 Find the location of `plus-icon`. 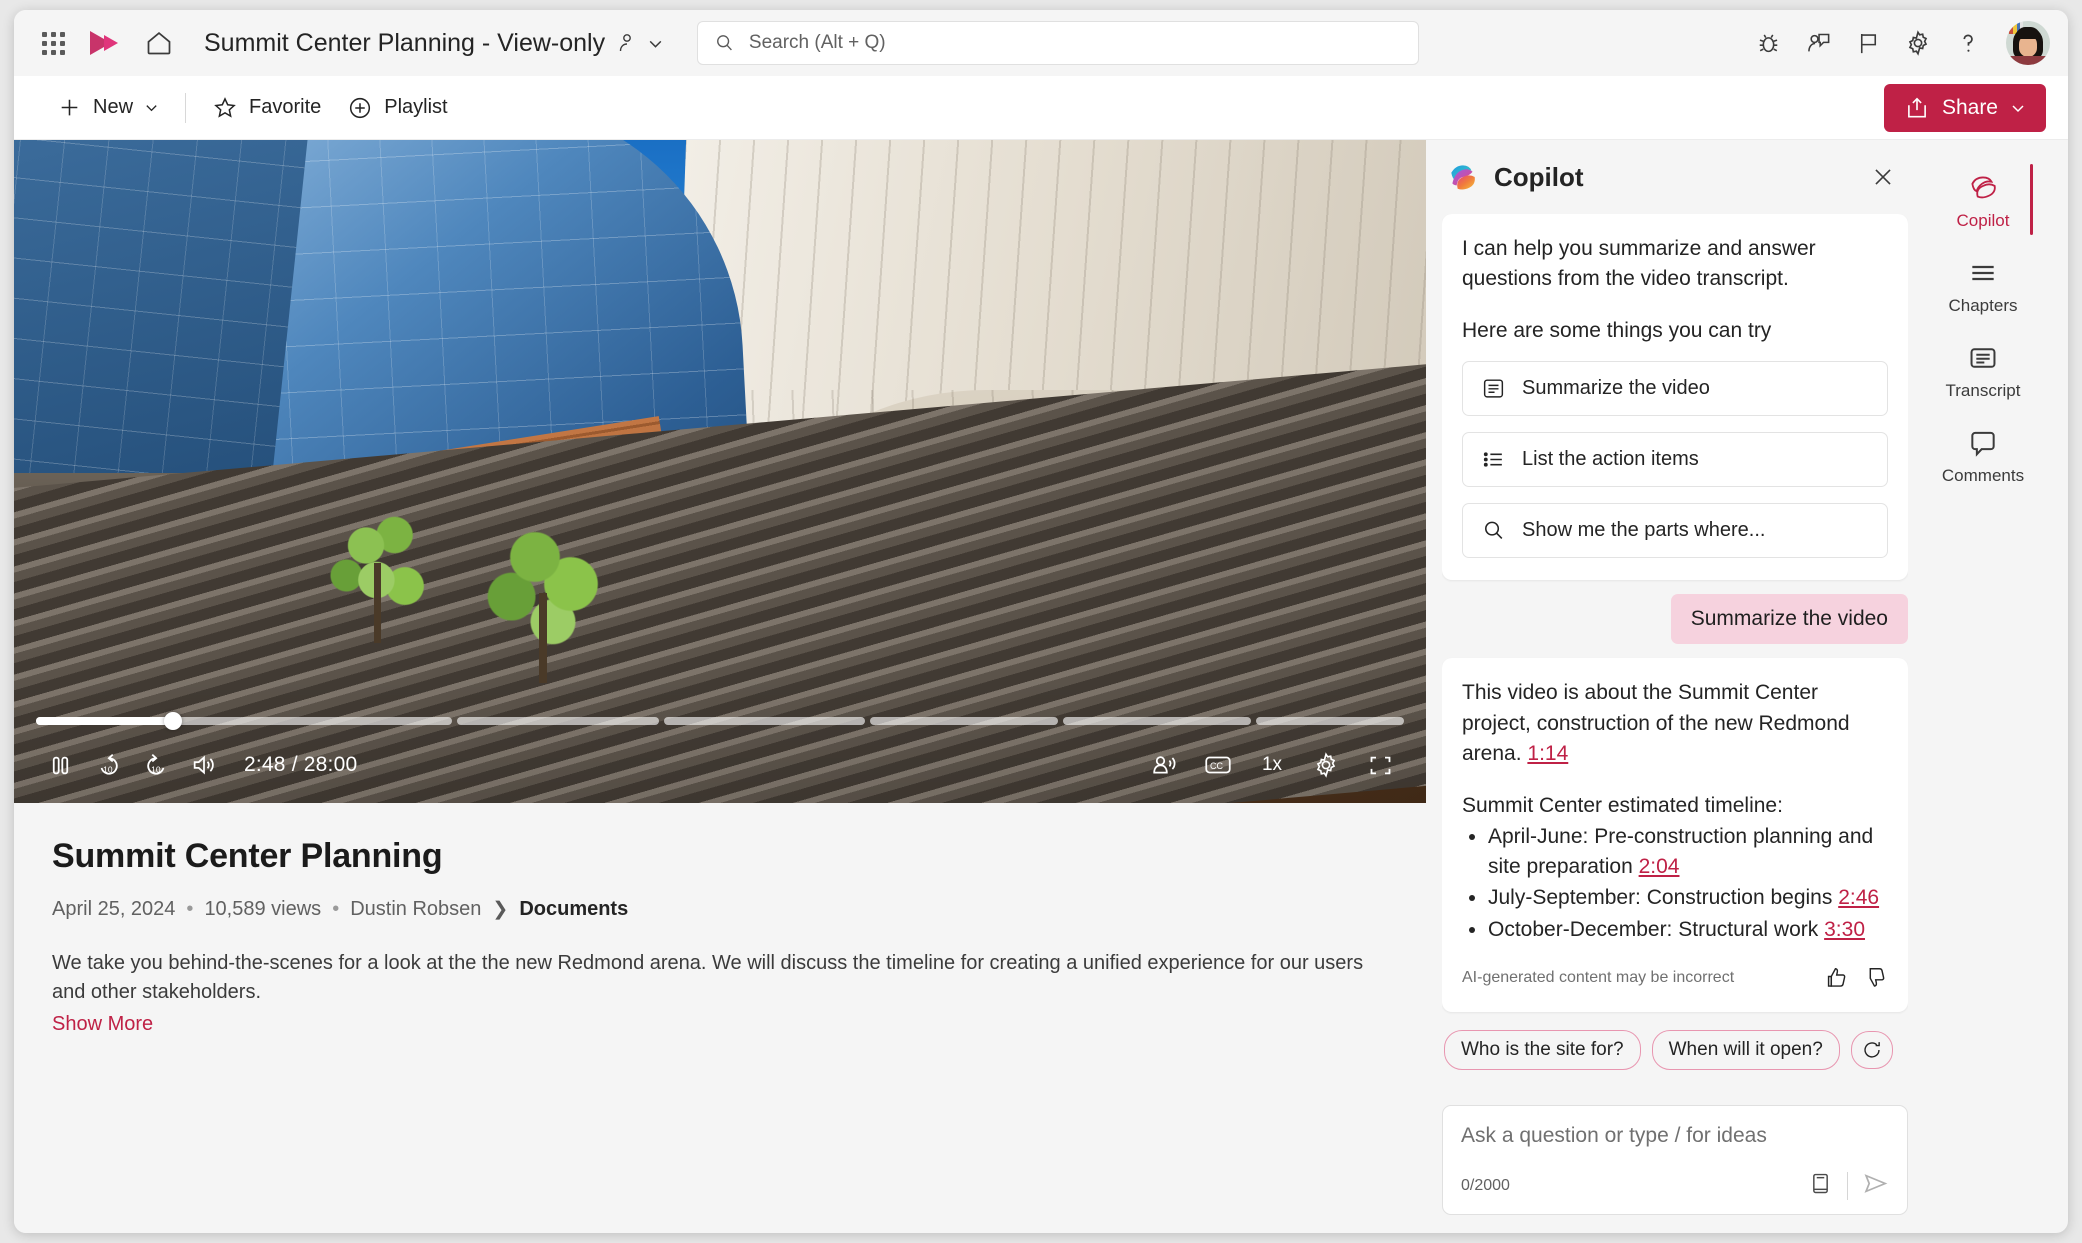

plus-icon is located at coordinates (69, 107).